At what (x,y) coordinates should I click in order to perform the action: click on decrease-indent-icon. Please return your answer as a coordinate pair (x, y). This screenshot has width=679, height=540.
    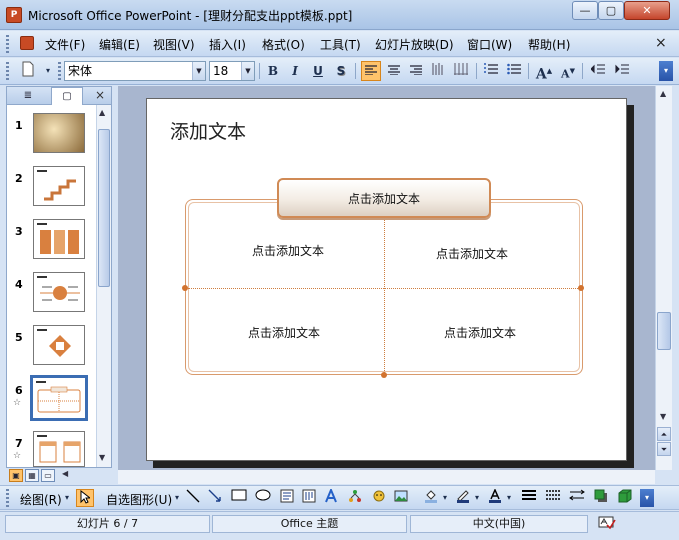
    Looking at the image, I should click on (598, 71).